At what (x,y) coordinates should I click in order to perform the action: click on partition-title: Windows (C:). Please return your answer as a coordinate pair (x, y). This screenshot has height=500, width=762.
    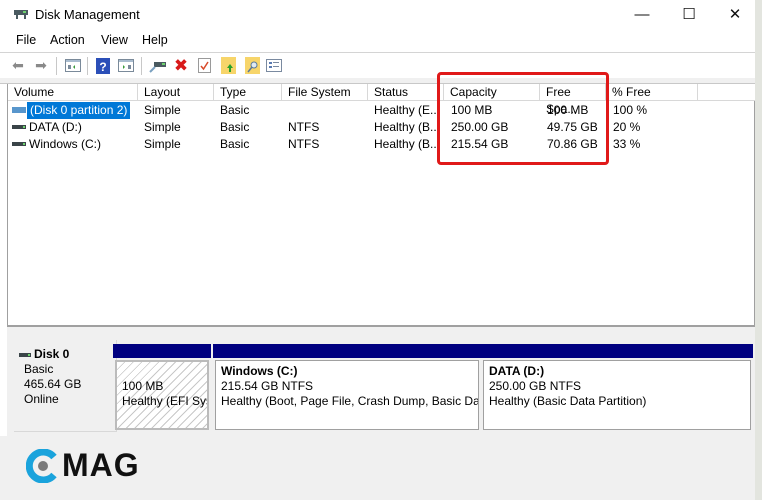
    Looking at the image, I should click on (259, 371).